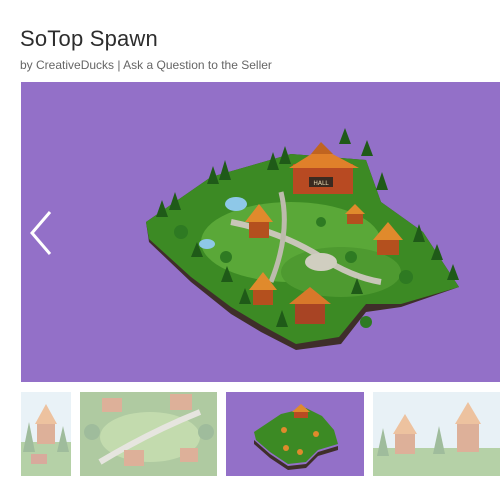  What do you see at coordinates (321, 183) in the screenshot?
I see `hall-sign-text: HALL` at bounding box center [321, 183].